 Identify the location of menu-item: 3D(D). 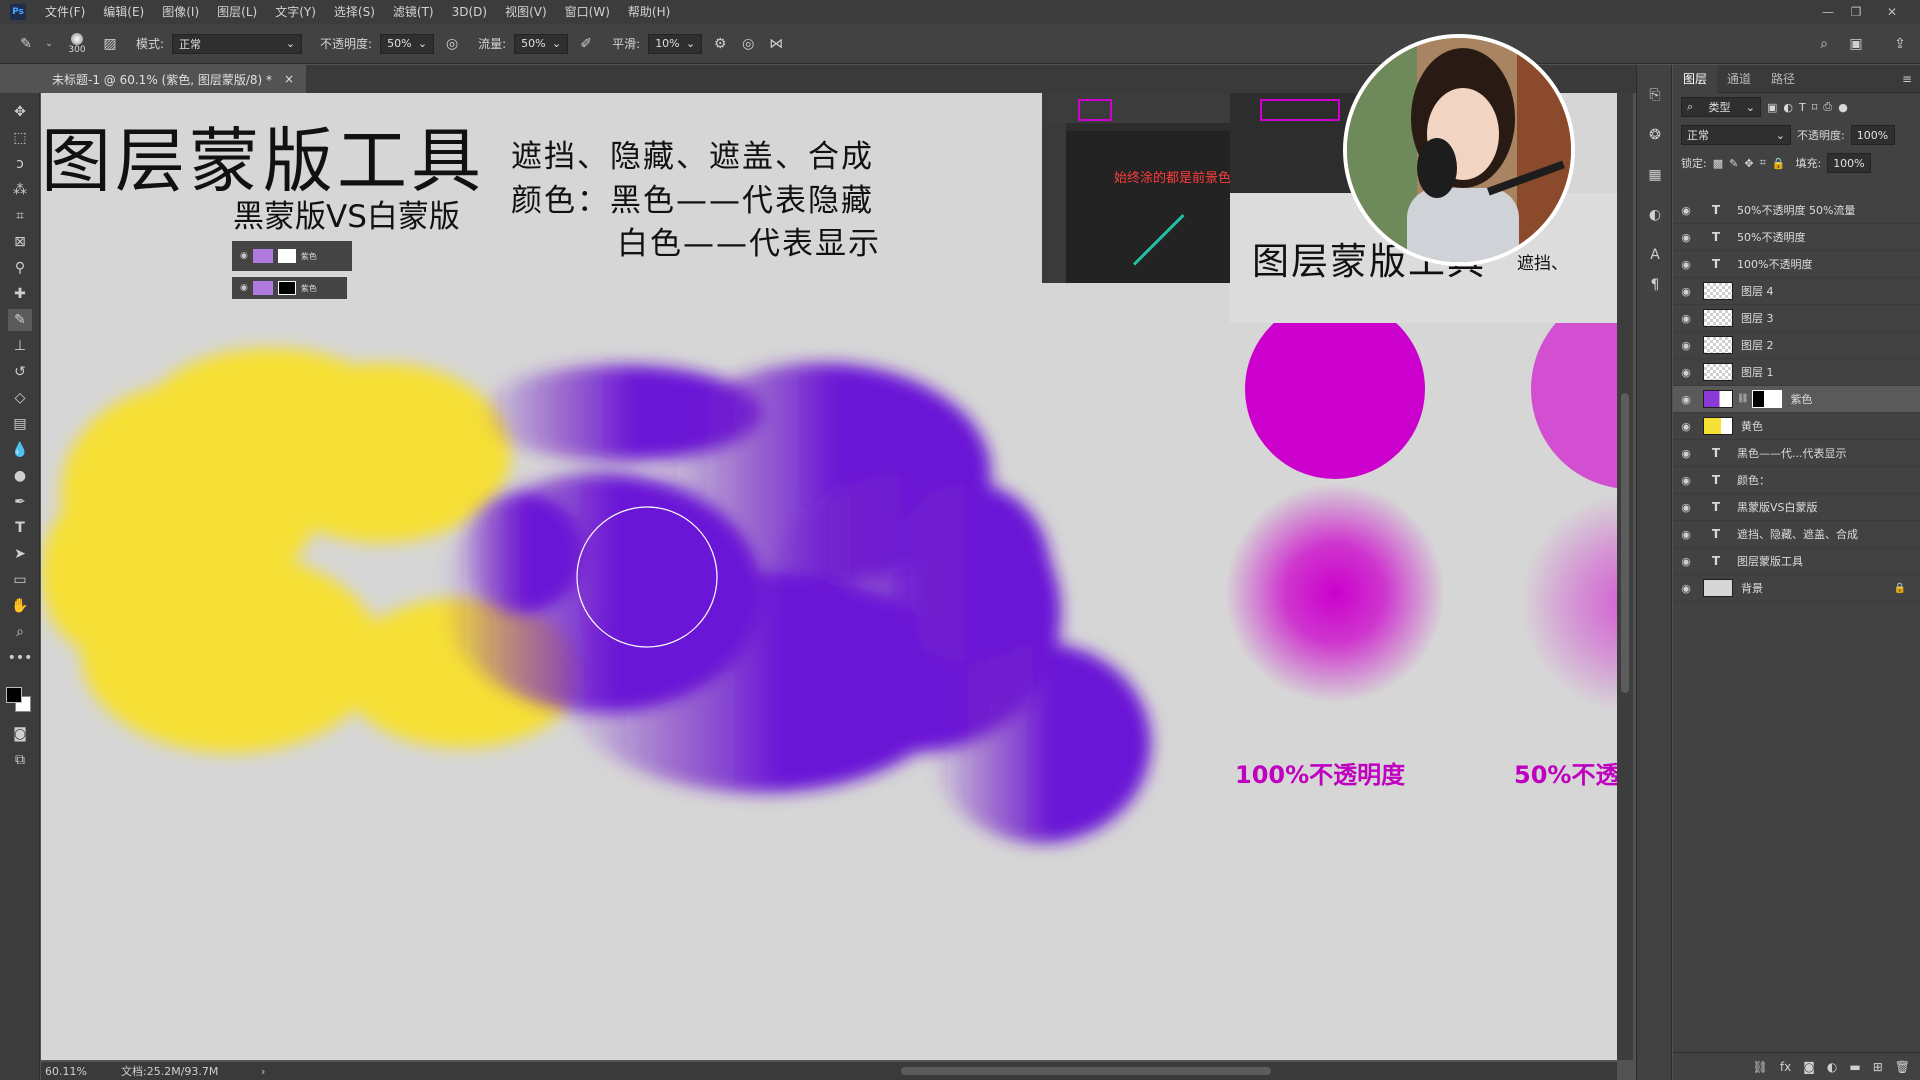
(469, 12).